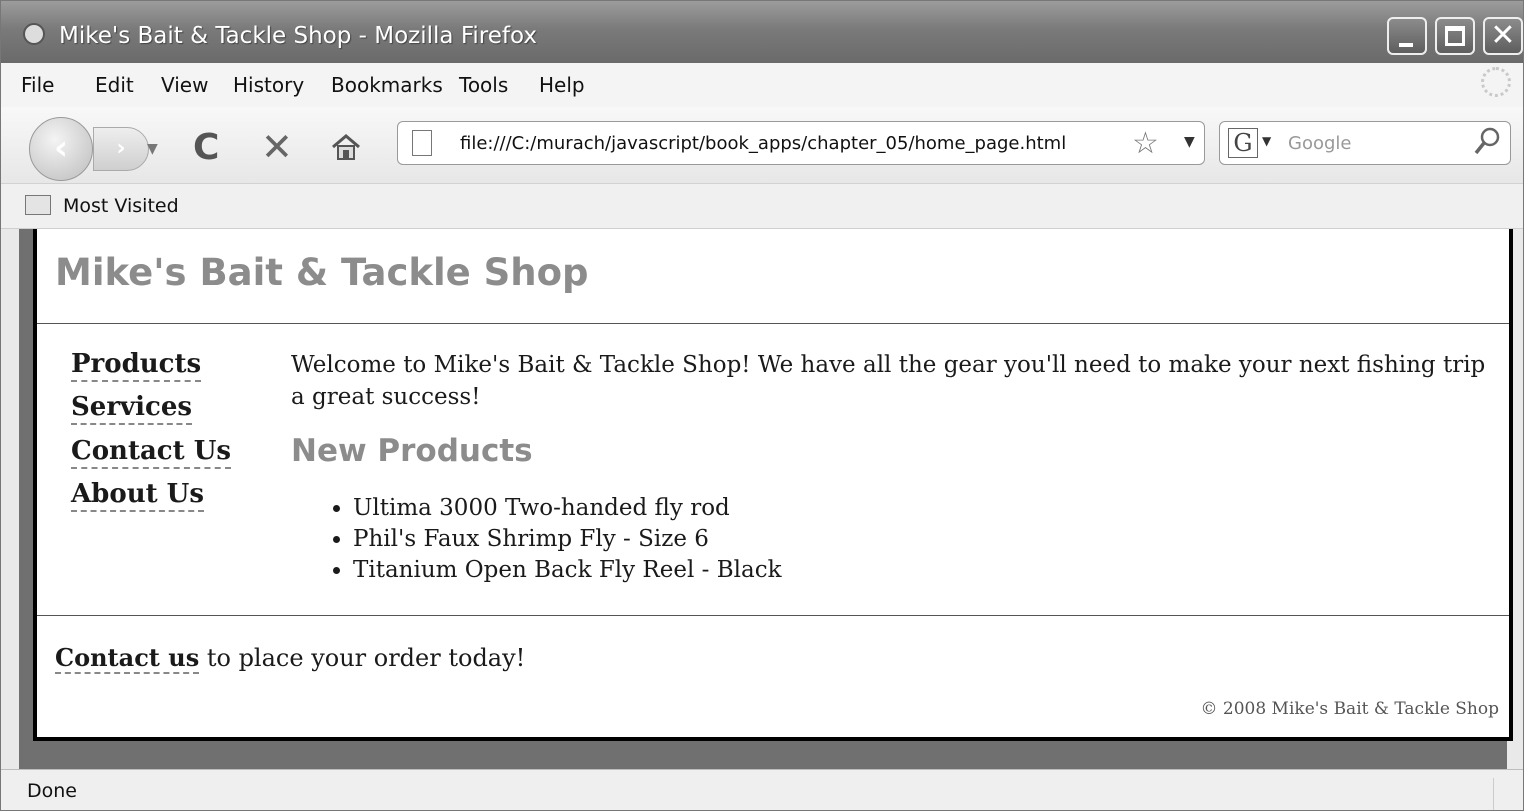  What do you see at coordinates (412, 451) in the screenshot?
I see `new-products-heading: New Products` at bounding box center [412, 451].